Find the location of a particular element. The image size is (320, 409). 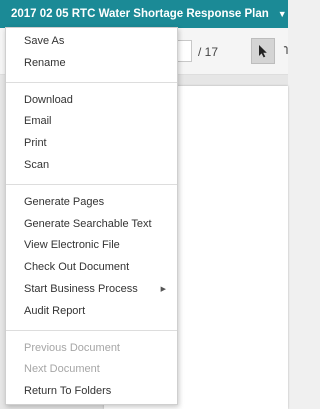

menu-item-generate-searchable-text: Generate Searchable Text is located at coordinates (91, 225).